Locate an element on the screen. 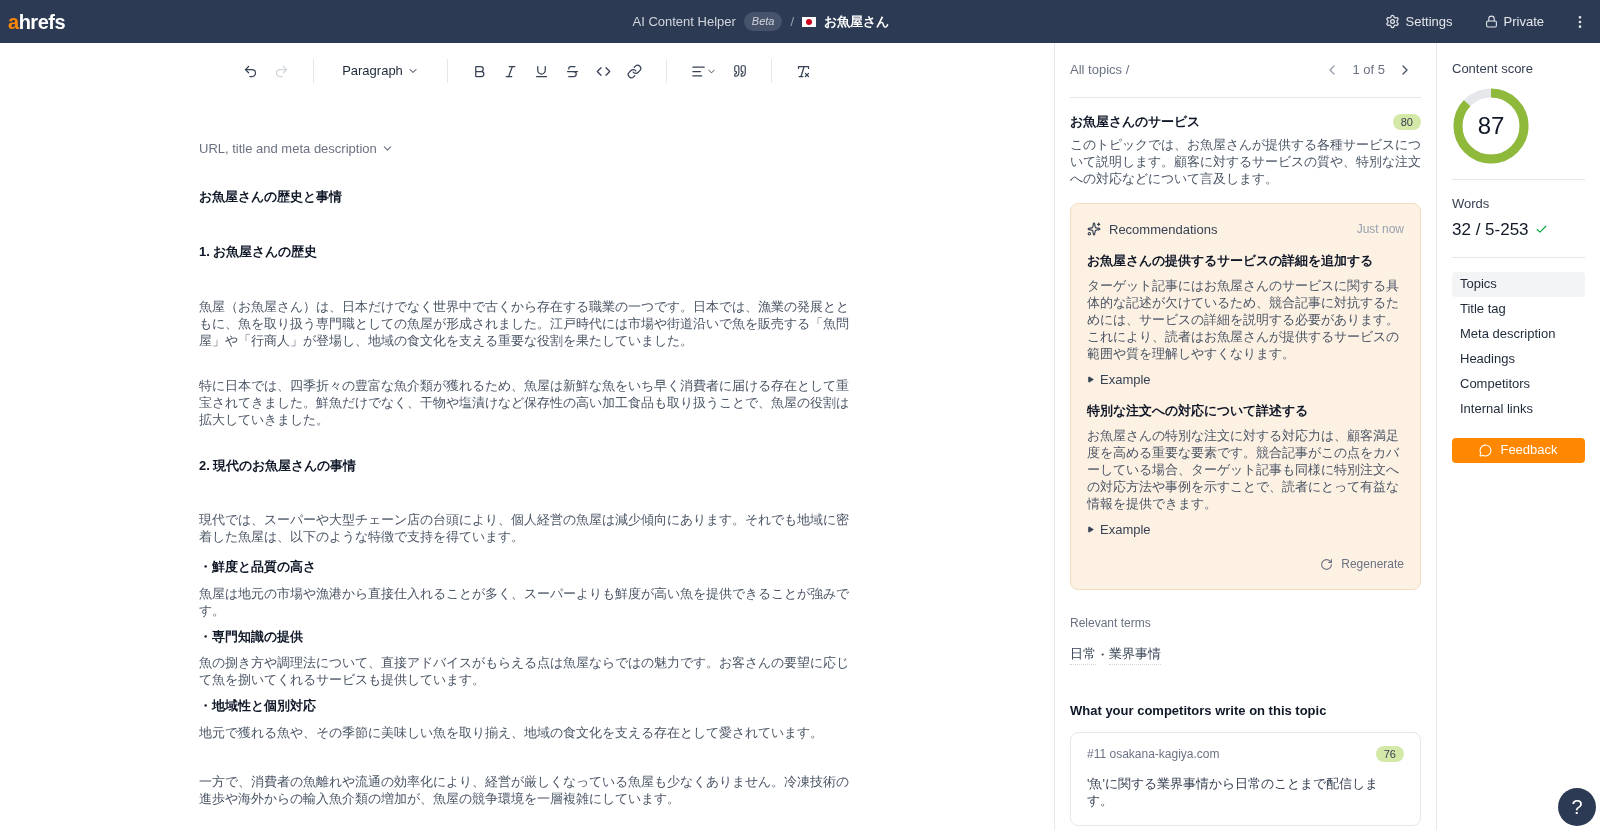  words-label: Words is located at coordinates (1471, 203).